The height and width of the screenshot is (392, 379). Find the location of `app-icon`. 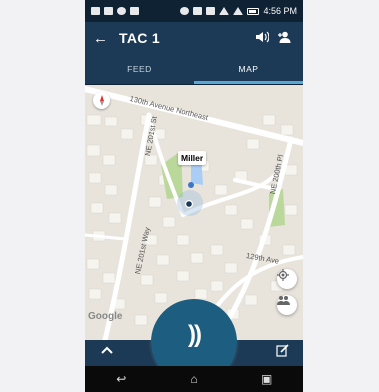

app-icon is located at coordinates (121, 11).